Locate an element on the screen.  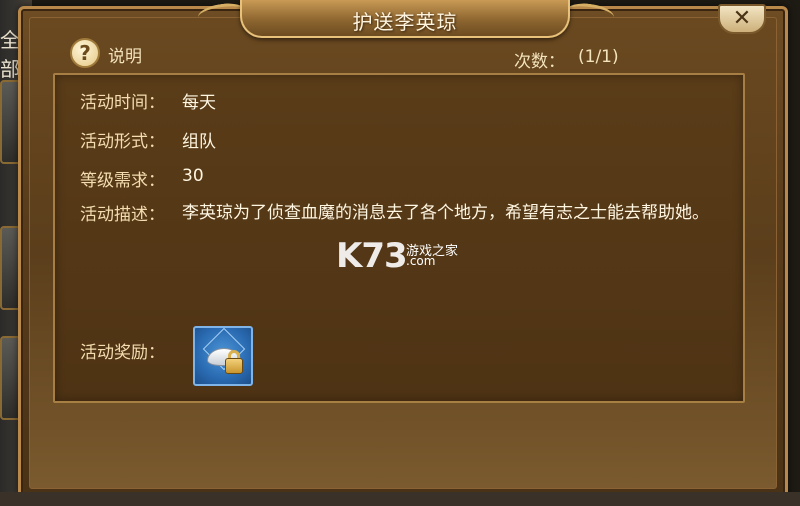
level-value: 30 is located at coordinates (193, 176).